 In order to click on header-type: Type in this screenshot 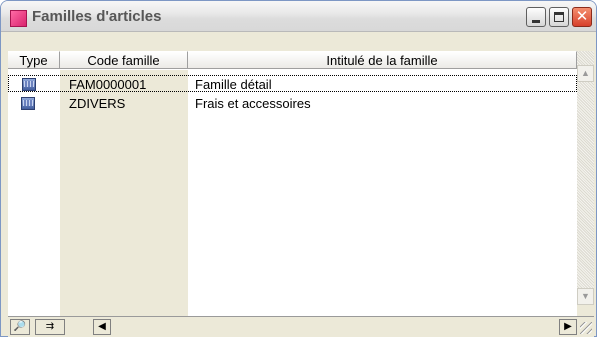, I will do `click(34, 60)`.